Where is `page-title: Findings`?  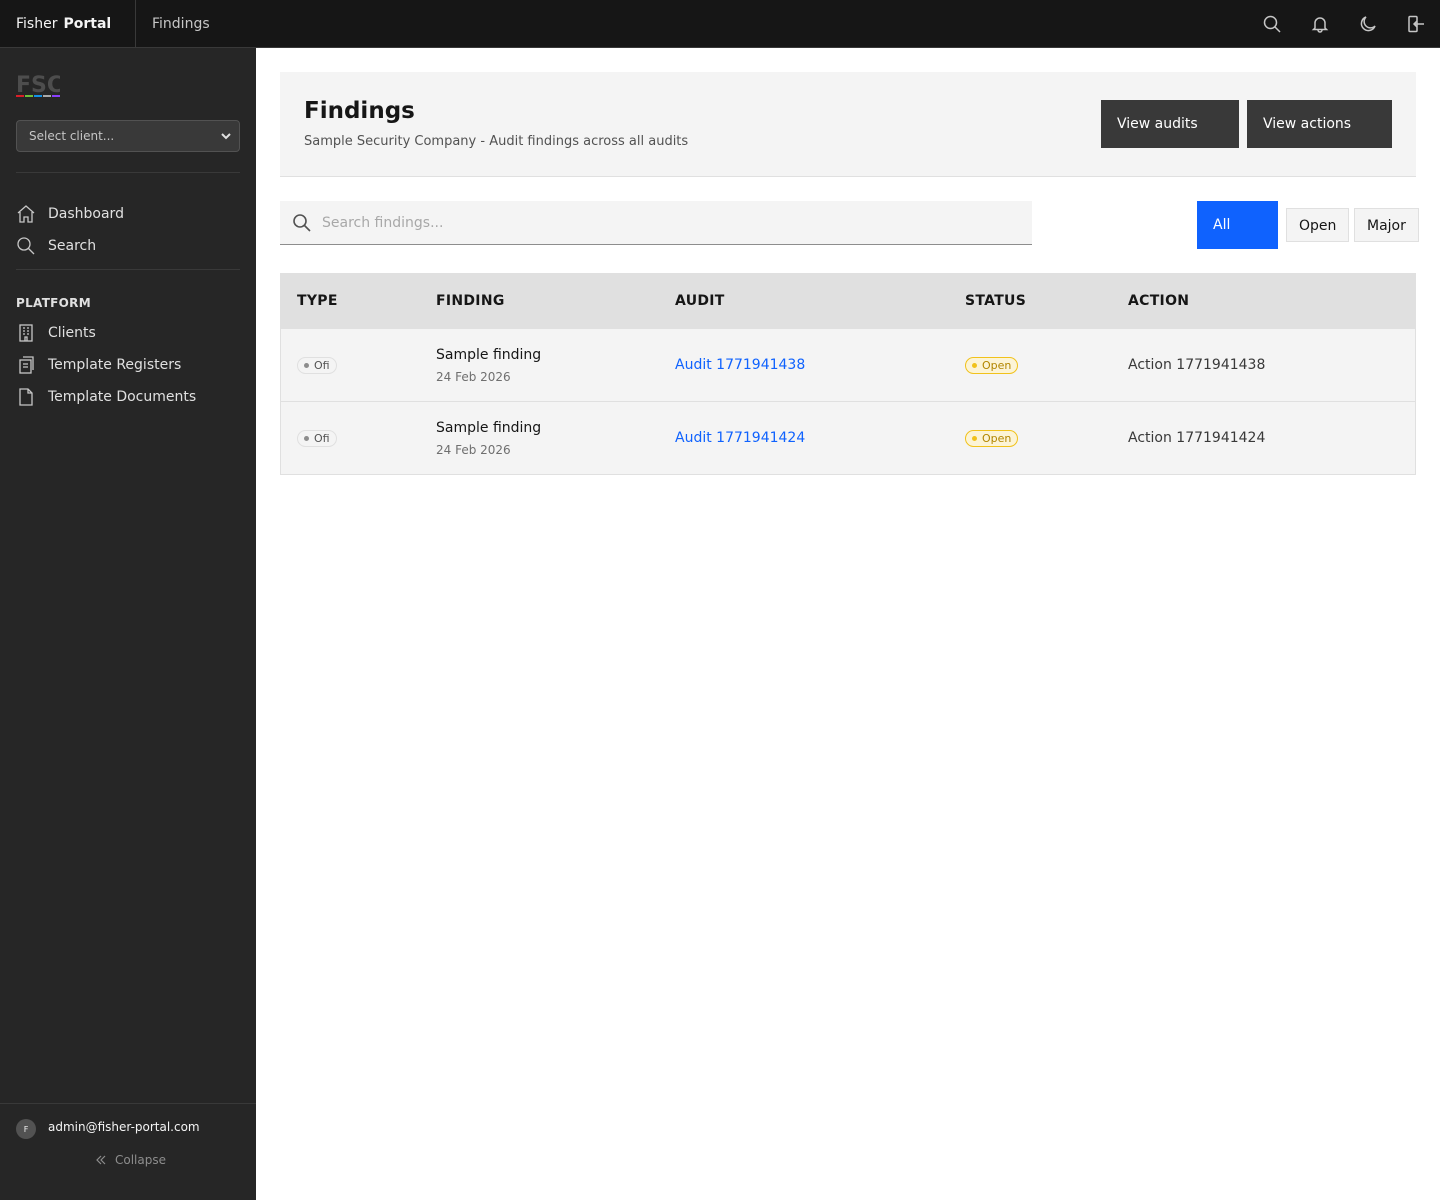
page-title: Findings is located at coordinates (359, 111).